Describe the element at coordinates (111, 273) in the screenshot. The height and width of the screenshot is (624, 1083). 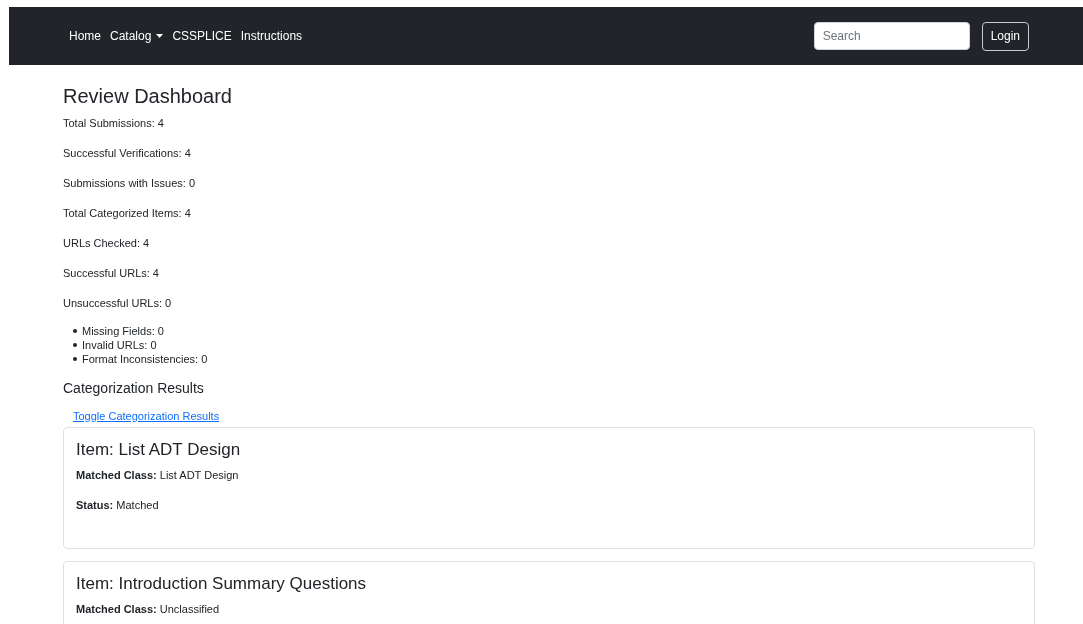
I see `stat-text: Successful URLs: 4` at that location.